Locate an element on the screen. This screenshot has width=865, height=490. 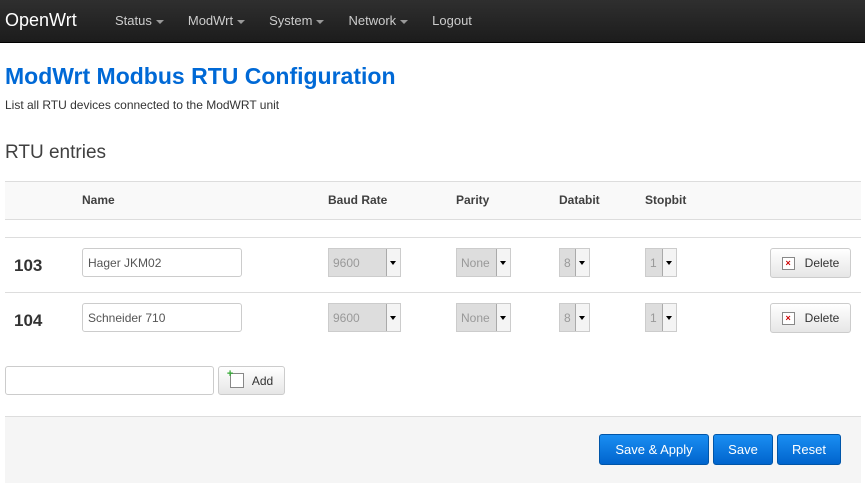
add-label: Add is located at coordinates (262, 380).